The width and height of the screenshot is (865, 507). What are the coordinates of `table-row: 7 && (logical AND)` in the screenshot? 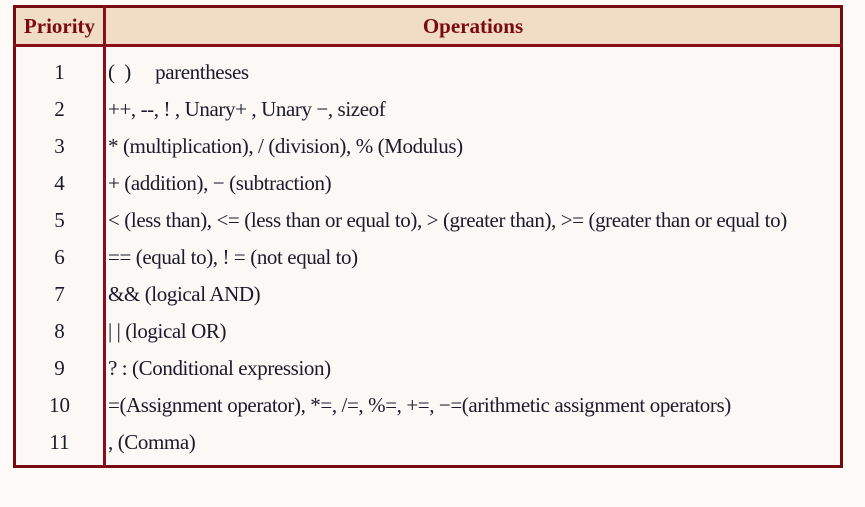 It's located at (428, 294).